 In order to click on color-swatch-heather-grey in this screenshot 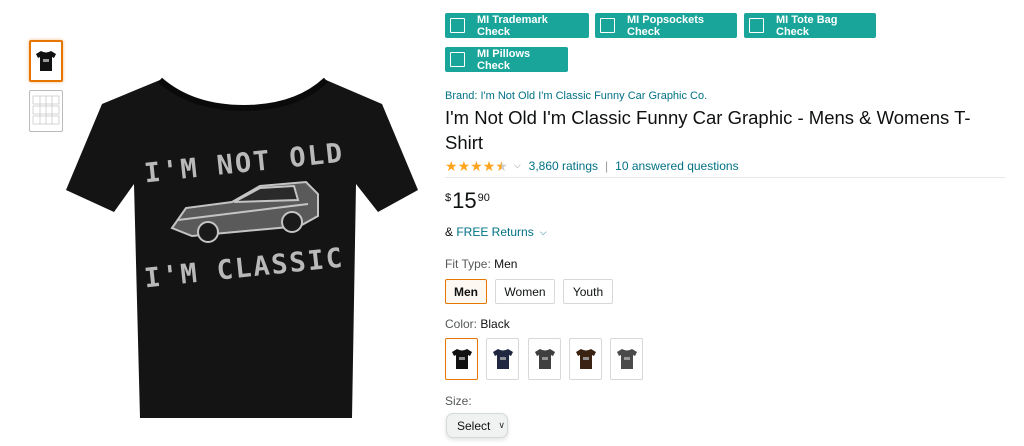, I will do `click(626, 359)`.